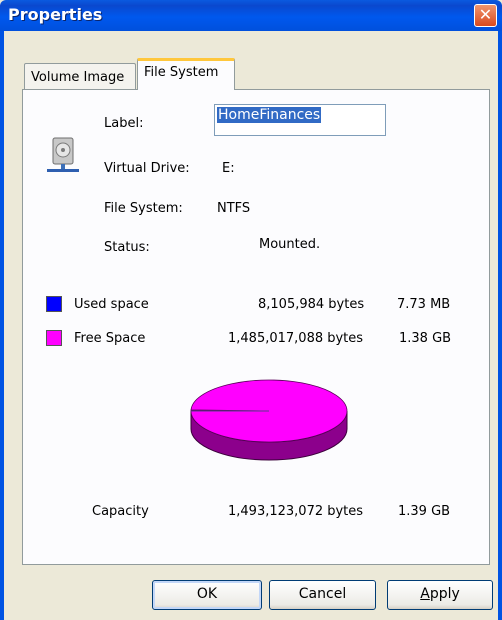 Image resolution: width=502 pixels, height=620 pixels. Describe the element at coordinates (55, 14) in the screenshot. I see `window-title: Properties` at that location.